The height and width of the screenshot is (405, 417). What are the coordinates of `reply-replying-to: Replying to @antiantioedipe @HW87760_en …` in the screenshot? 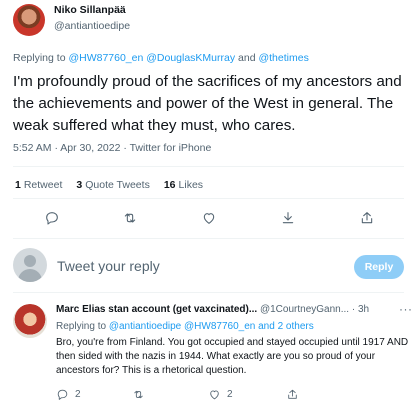 It's located at (185, 326).